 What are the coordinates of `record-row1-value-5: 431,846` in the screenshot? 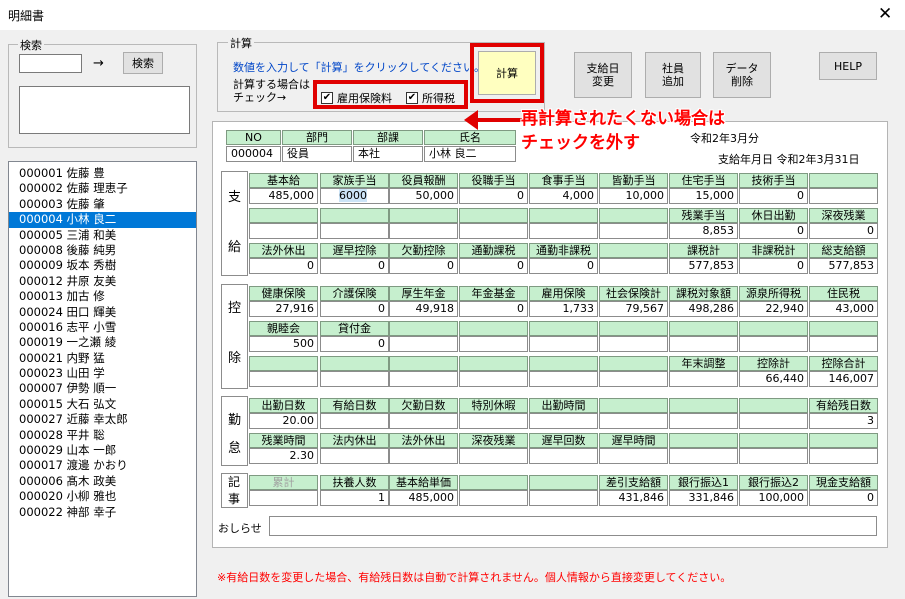 It's located at (633, 498).